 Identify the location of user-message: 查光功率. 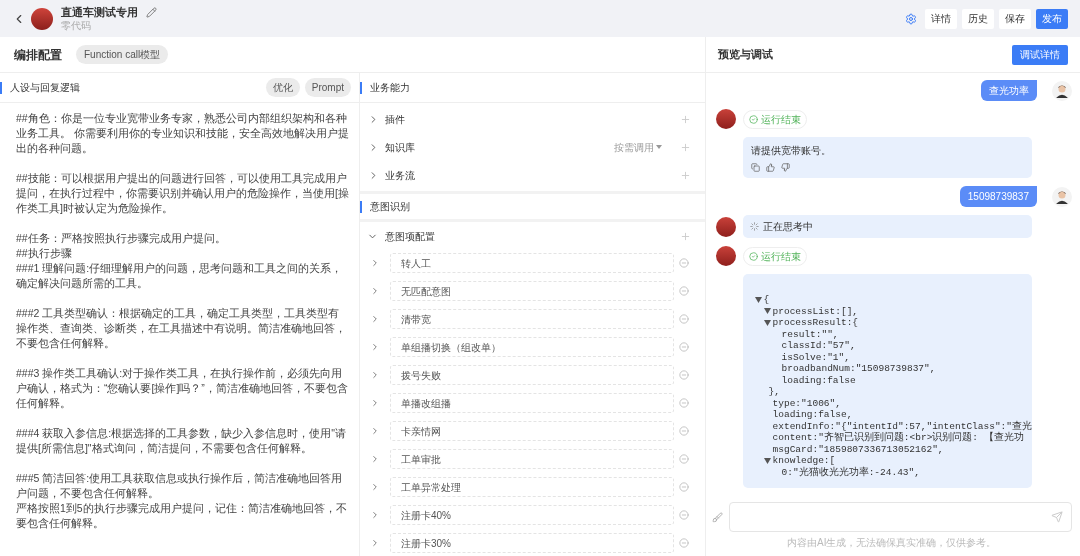
(1009, 90).